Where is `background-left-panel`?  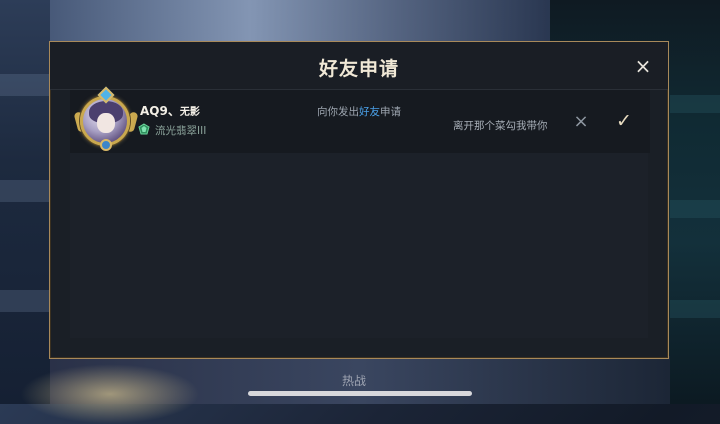
background-left-panel is located at coordinates (25, 202).